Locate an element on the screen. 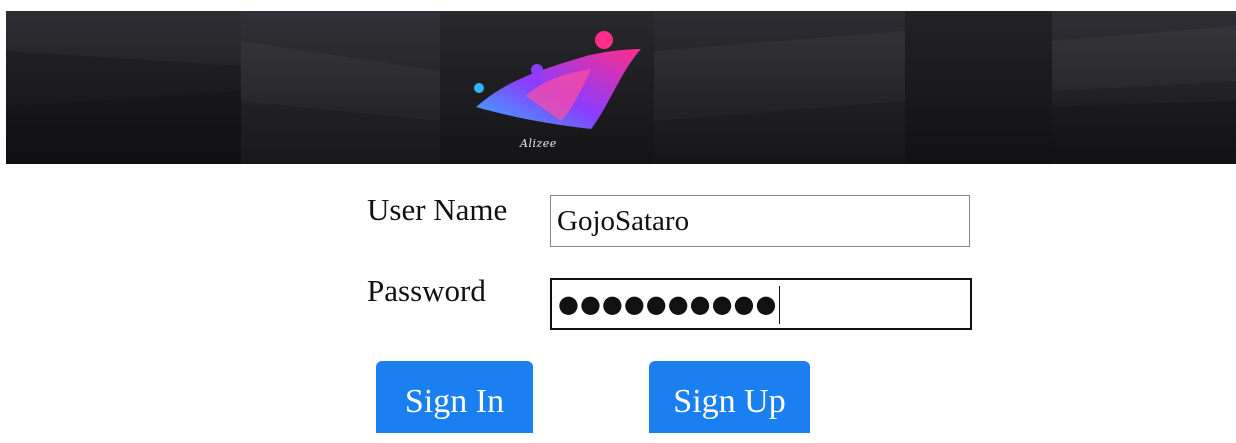  logo-dot-pink is located at coordinates (604, 40).